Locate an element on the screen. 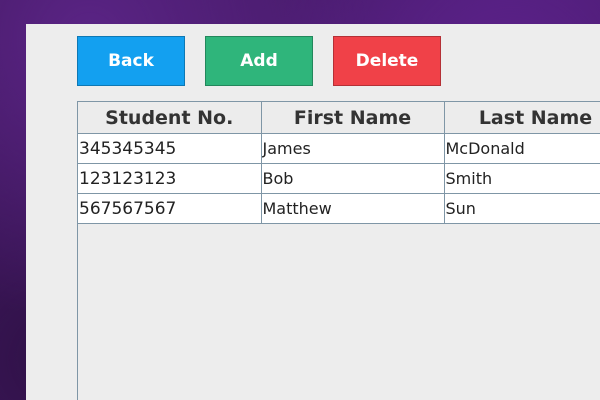  student-no-cell: 123123123 is located at coordinates (170, 178).